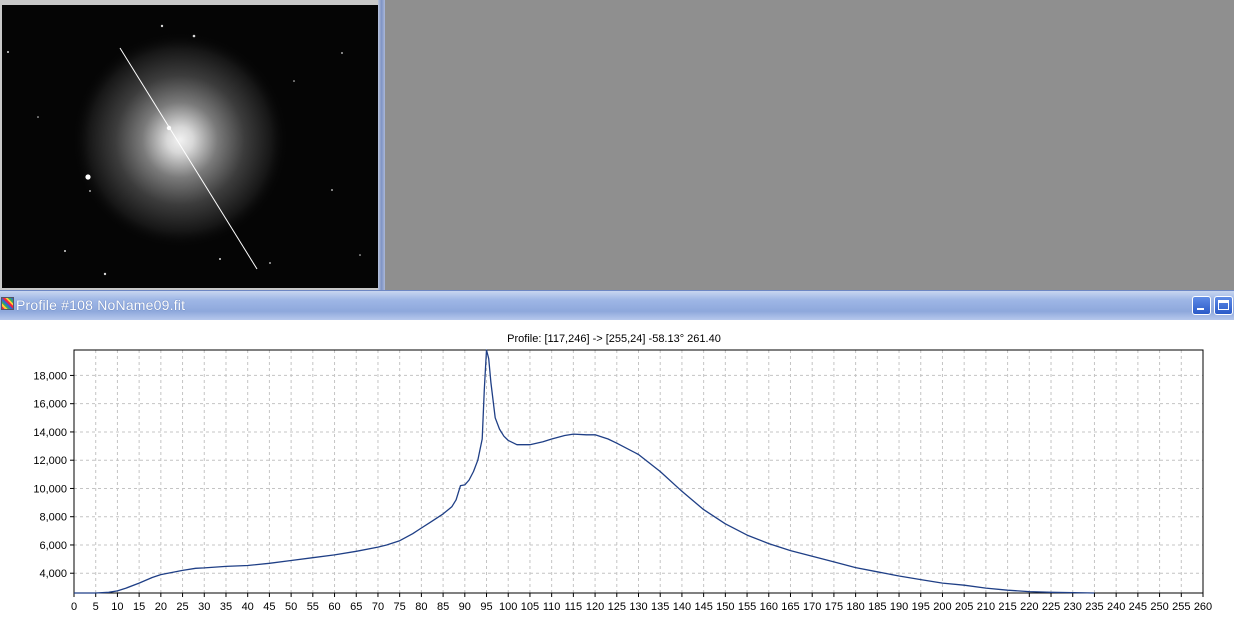  Describe the element at coordinates (443, 607) in the screenshot. I see `x-tick-label: 85` at that location.